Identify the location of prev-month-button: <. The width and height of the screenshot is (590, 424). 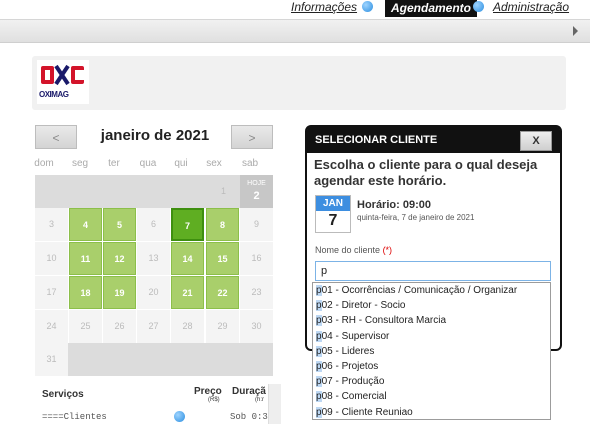
(56, 137).